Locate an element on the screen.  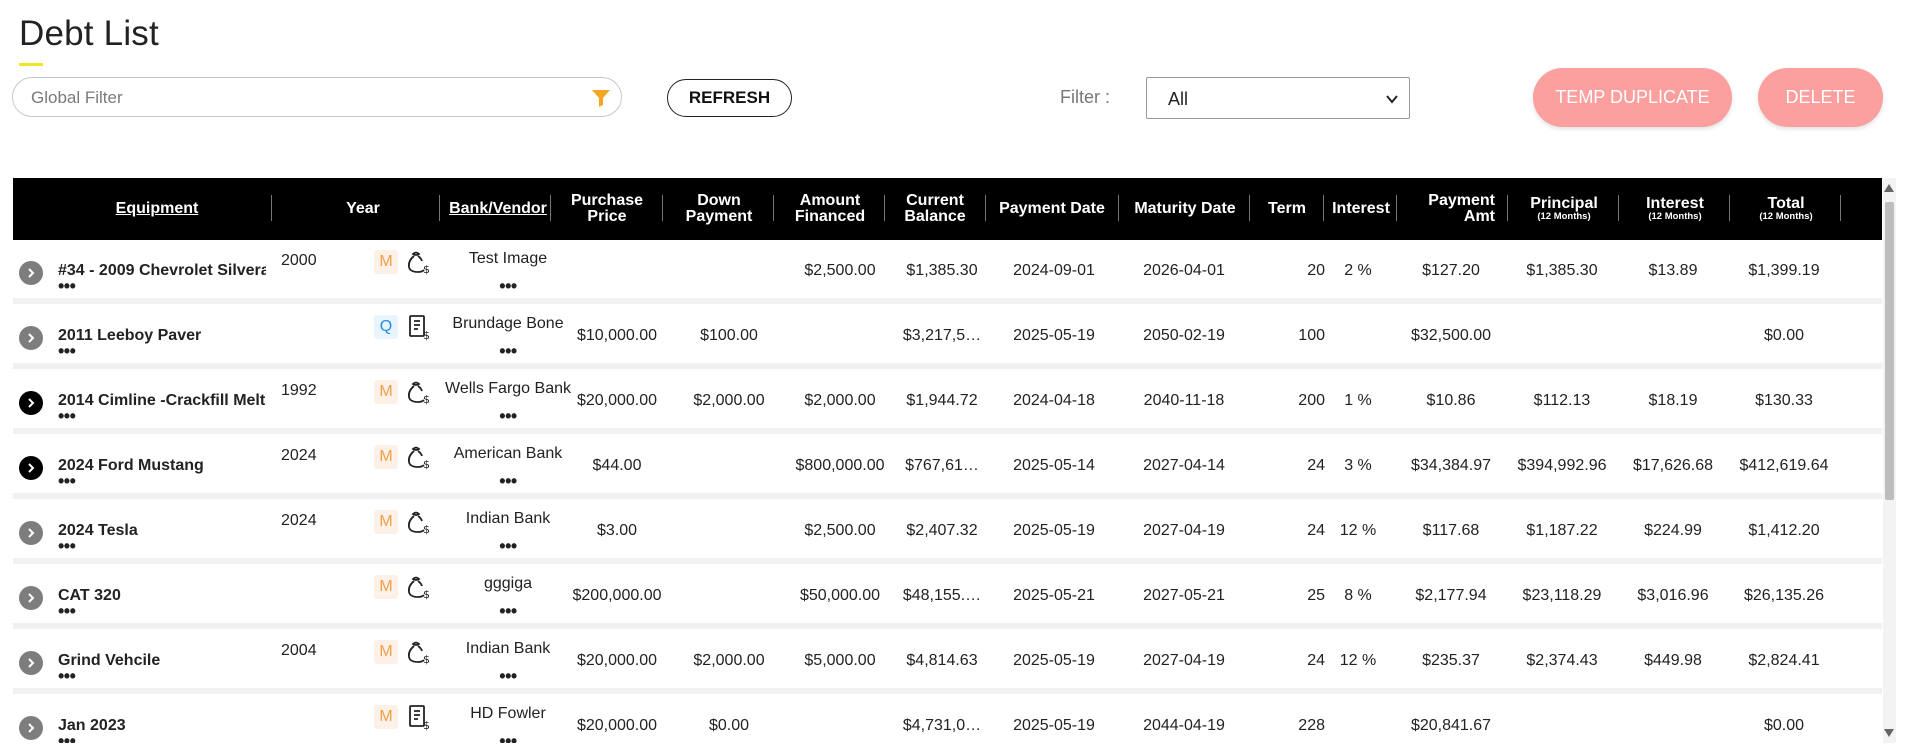
equipment-name: CAT 320 is located at coordinates (162, 596).